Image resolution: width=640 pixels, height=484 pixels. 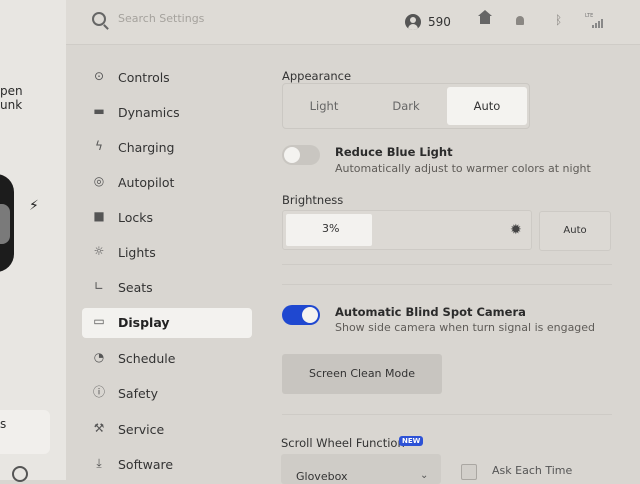 I want to click on sidebar-item-label: Safety, so click(x=138, y=393).